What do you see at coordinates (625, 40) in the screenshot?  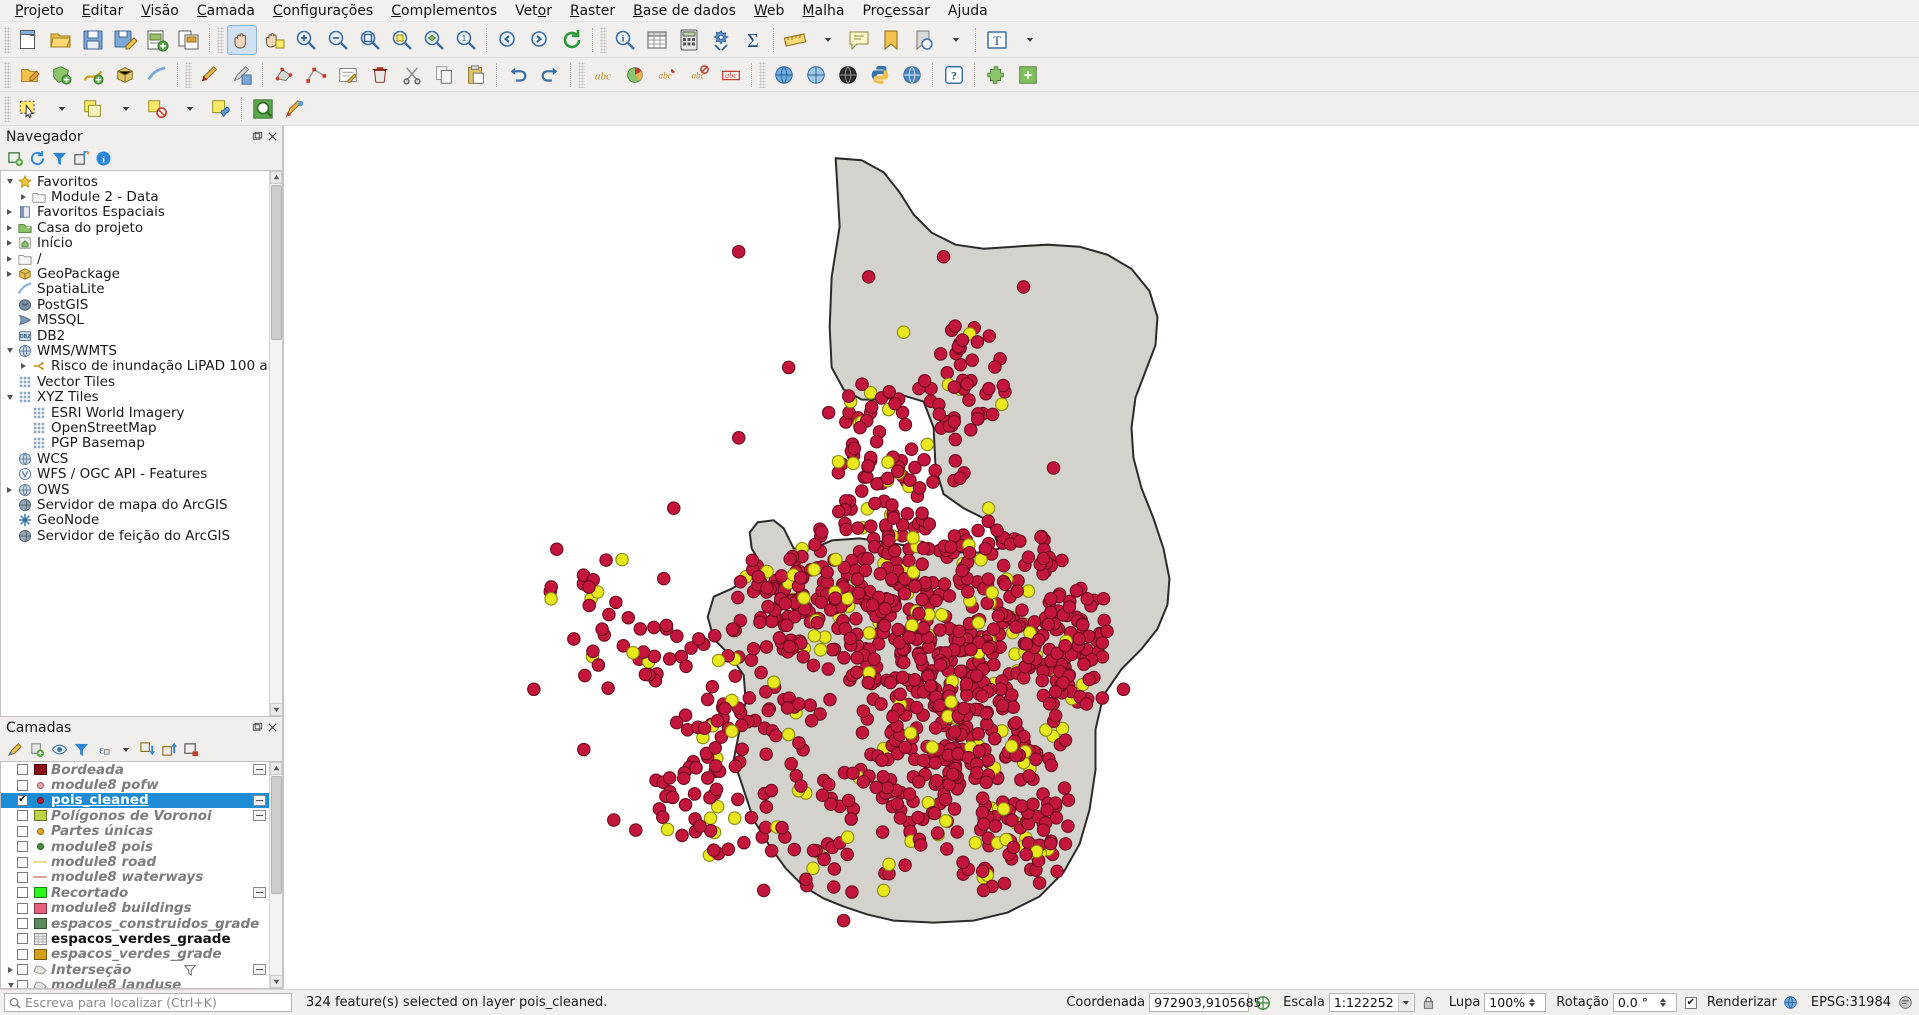 I see `identify-features-icon: i` at bounding box center [625, 40].